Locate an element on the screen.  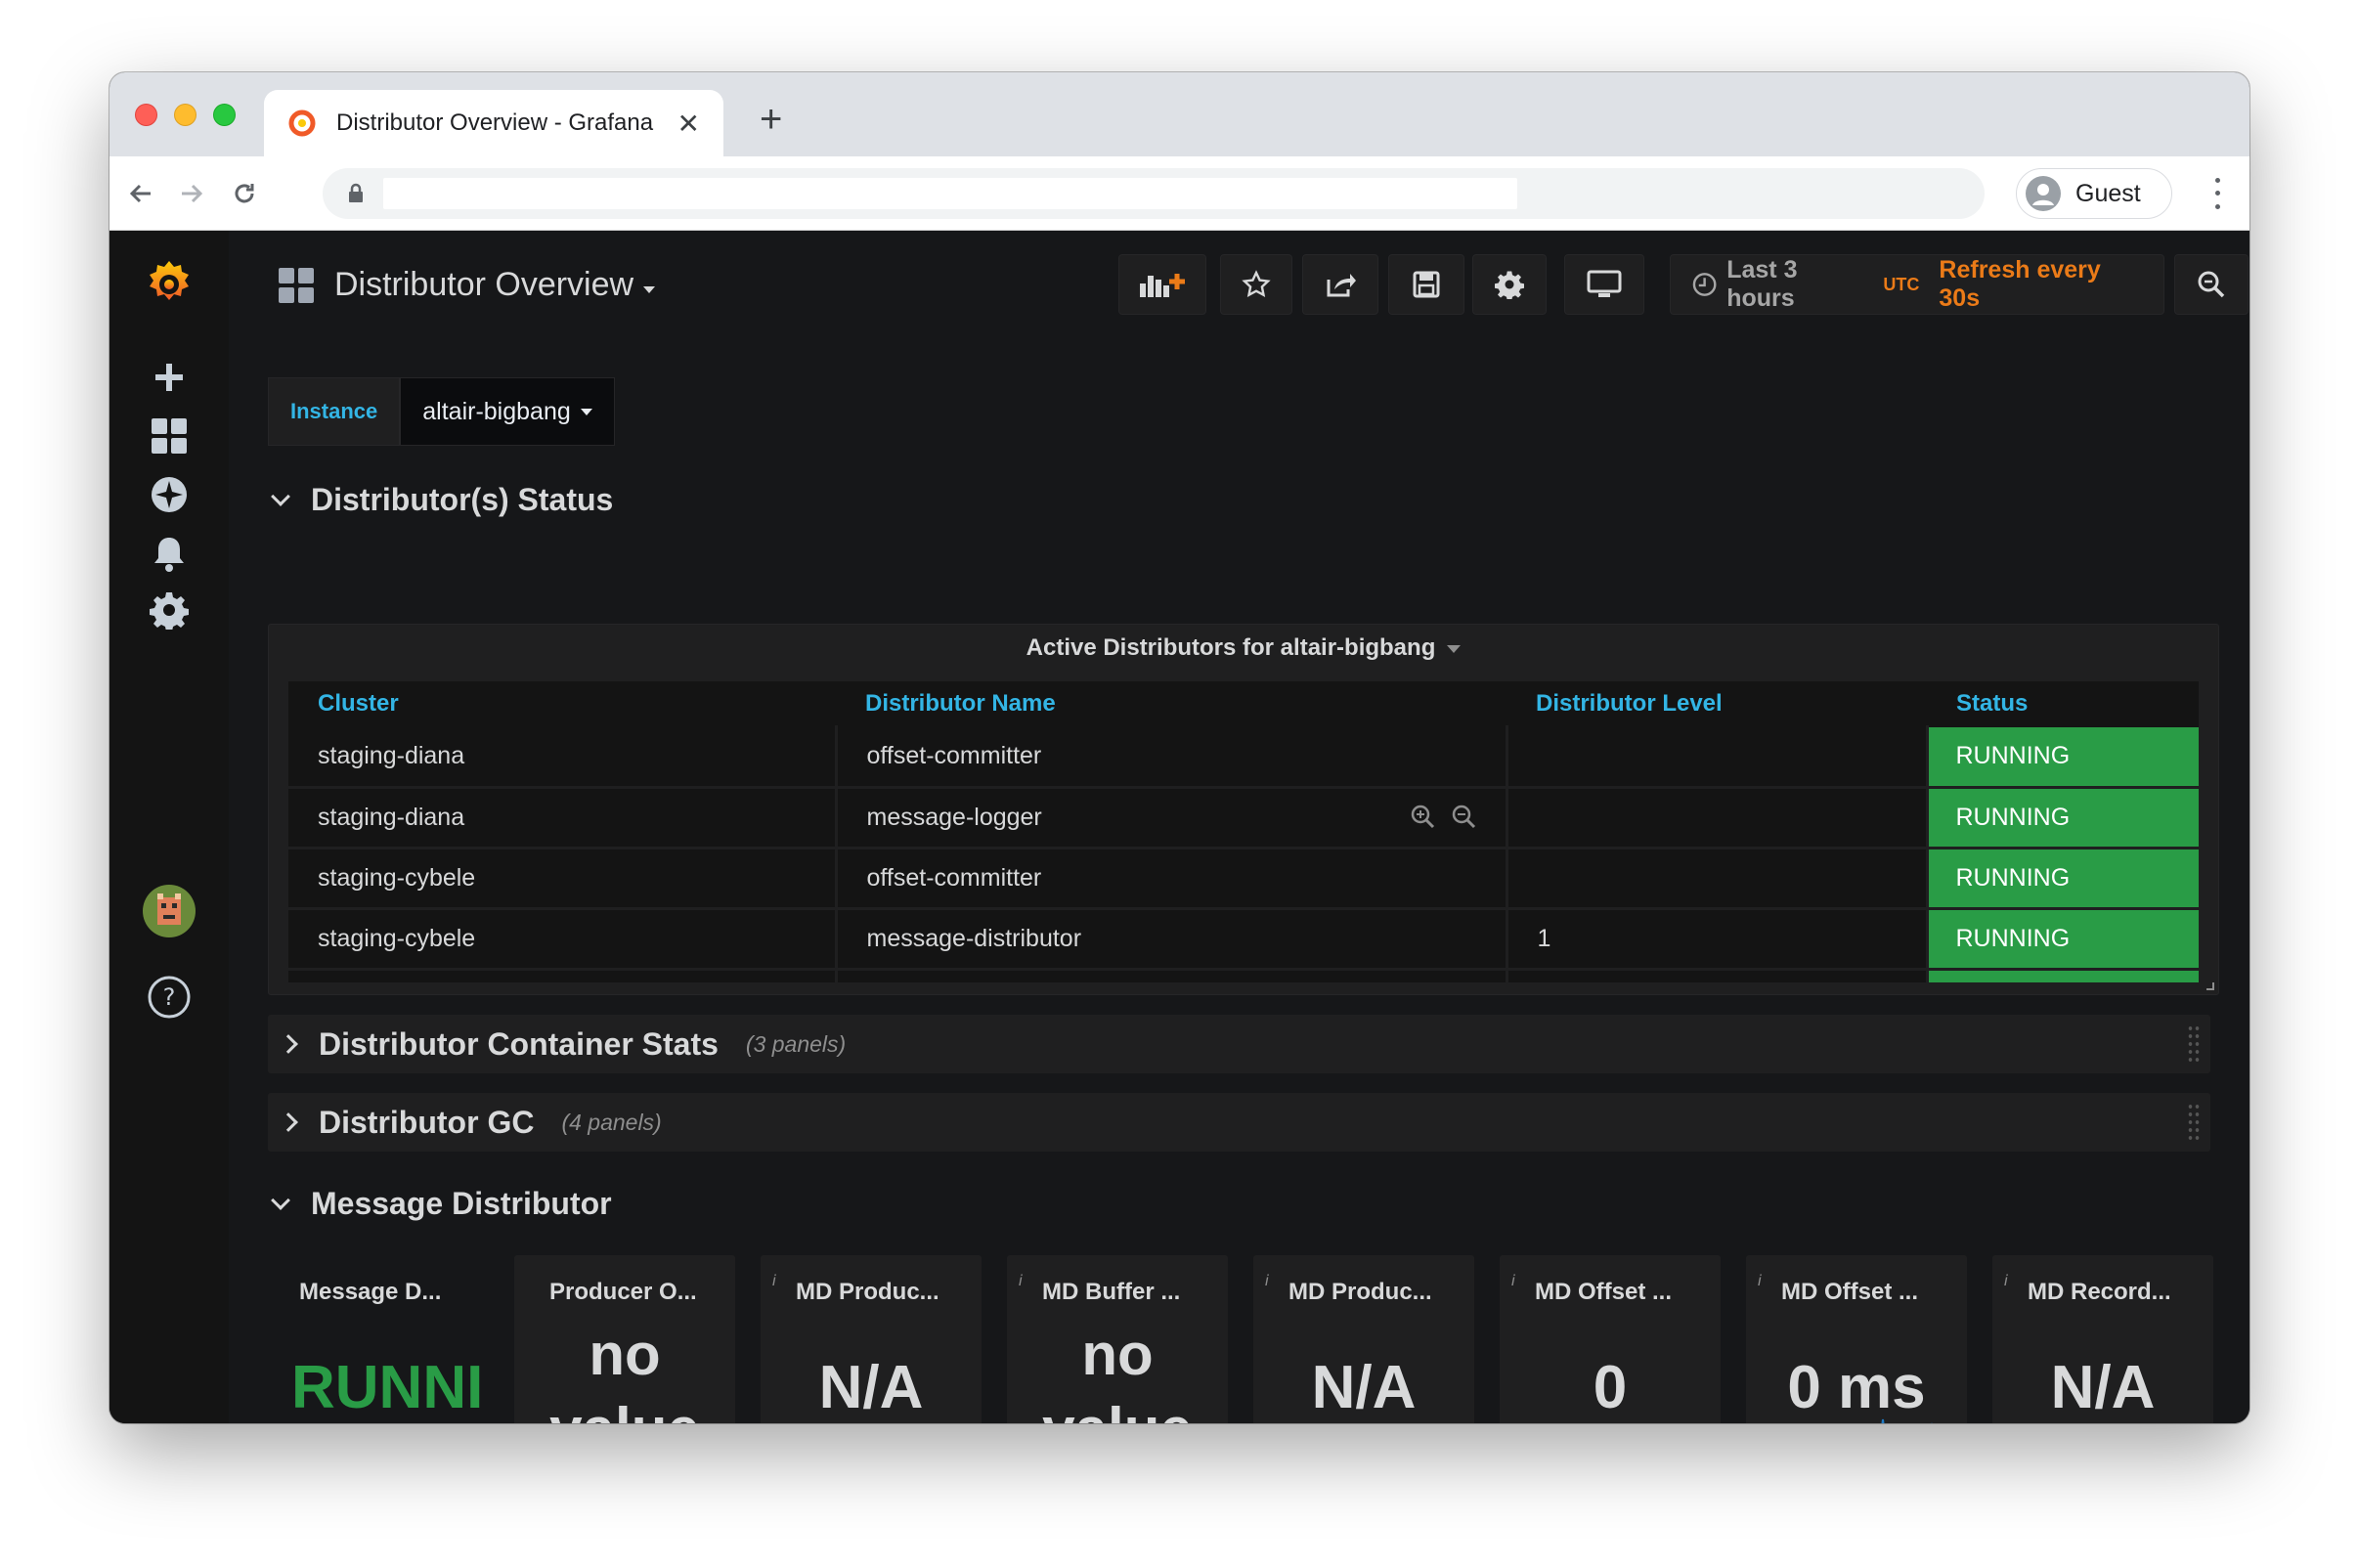
column-header-distributor-level: Distributor Level is located at coordinates (1716, 704).